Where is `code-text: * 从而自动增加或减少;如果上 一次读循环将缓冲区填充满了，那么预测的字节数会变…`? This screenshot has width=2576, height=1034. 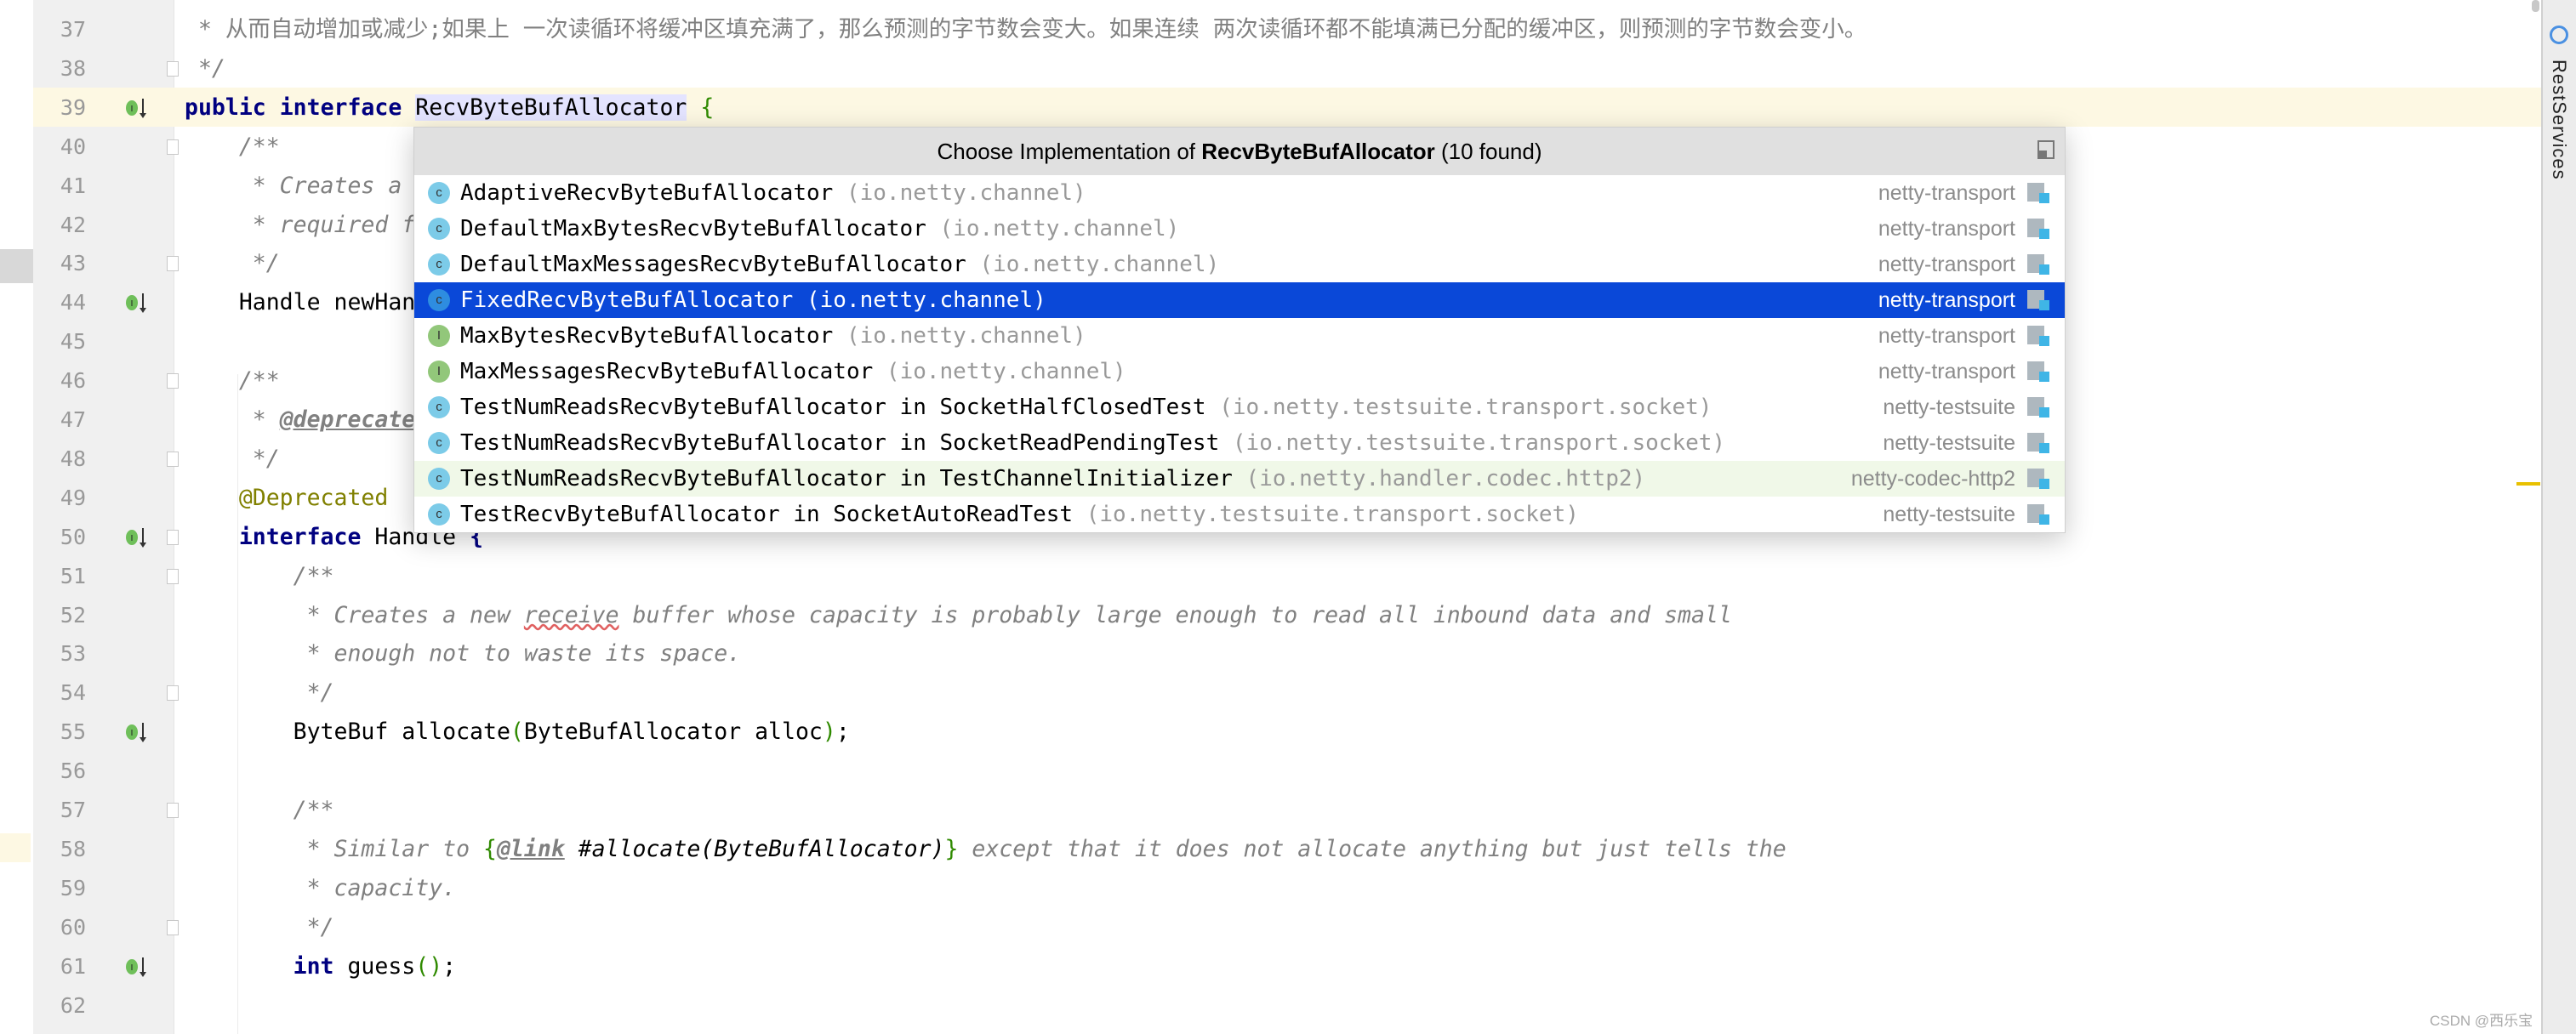 code-text: * 从而自动增加或减少;如果上 一次读循环将缓冲区填充满了，那么预测的字节数会变… is located at coordinates (1026, 29).